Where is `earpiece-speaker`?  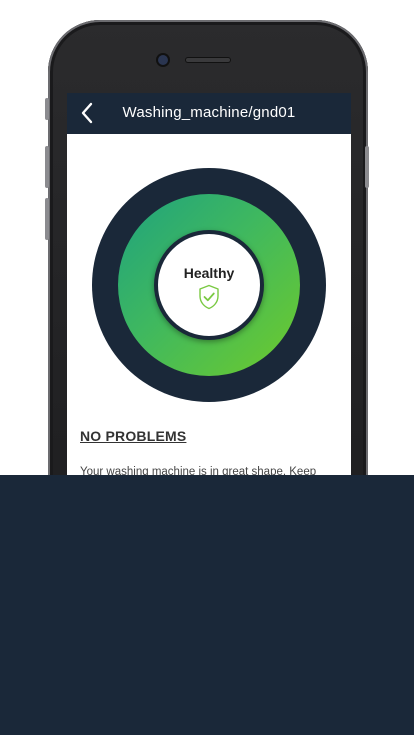
earpiece-speaker is located at coordinates (208, 60).